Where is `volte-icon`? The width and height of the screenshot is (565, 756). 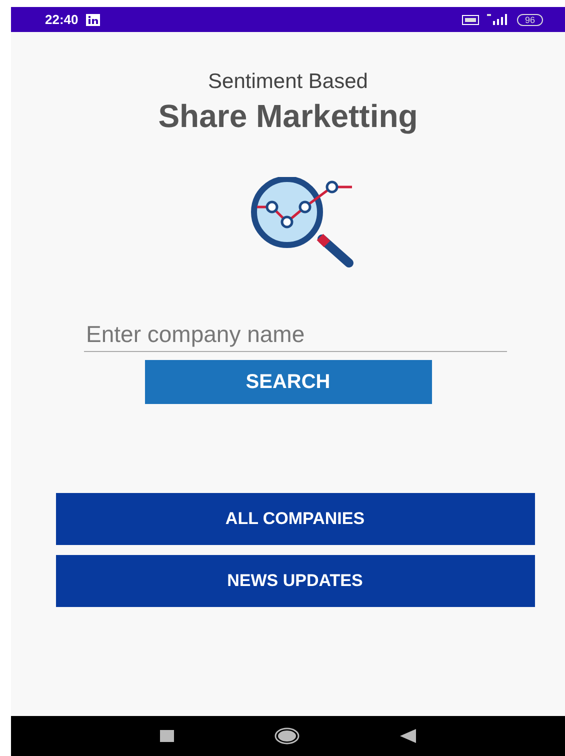 volte-icon is located at coordinates (470, 19).